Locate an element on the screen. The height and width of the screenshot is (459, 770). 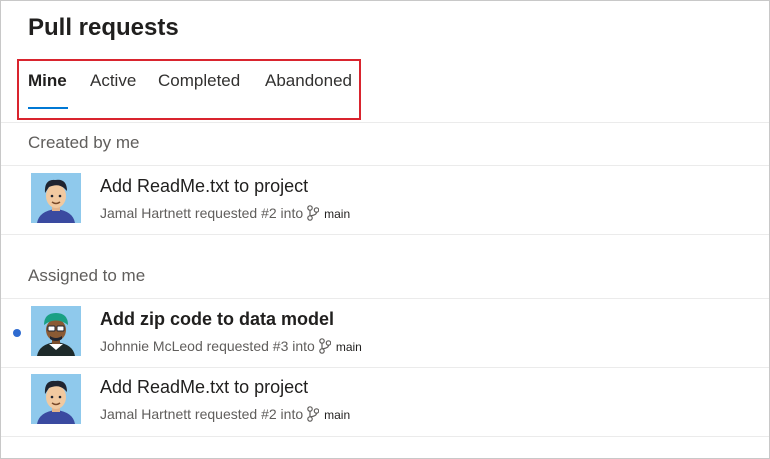
section-header-created-by-me: Created by me is located at coordinates (84, 142).